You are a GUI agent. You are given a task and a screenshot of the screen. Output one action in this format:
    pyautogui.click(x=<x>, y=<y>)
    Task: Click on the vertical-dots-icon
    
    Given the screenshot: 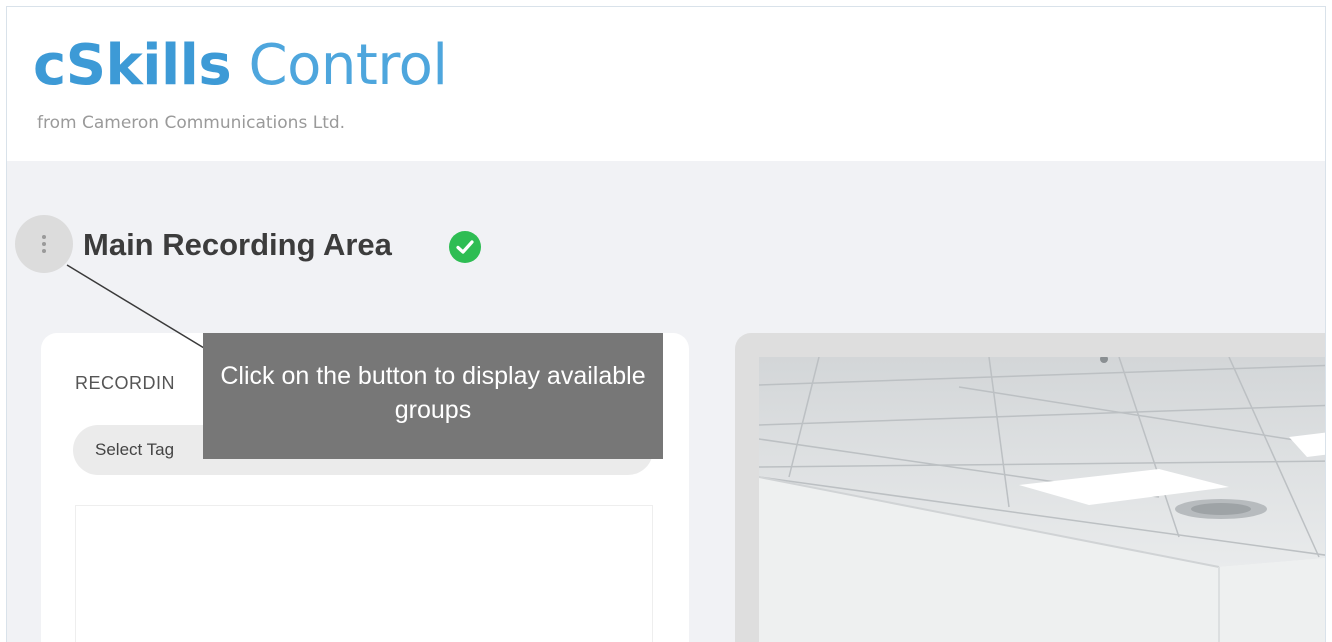 What is the action you would take?
    pyautogui.click(x=44, y=244)
    